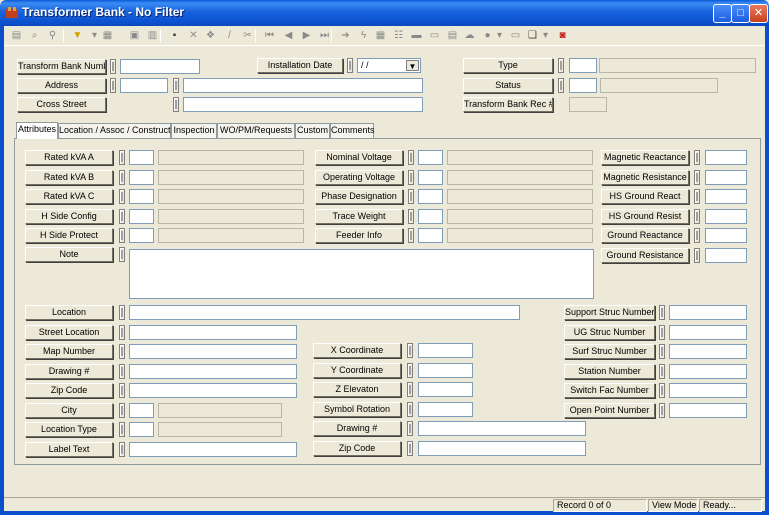 Image resolution: width=769 pixels, height=515 pixels. Describe the element at coordinates (69, 449) in the screenshot. I see `loc-label-text-button: Label Text` at that location.